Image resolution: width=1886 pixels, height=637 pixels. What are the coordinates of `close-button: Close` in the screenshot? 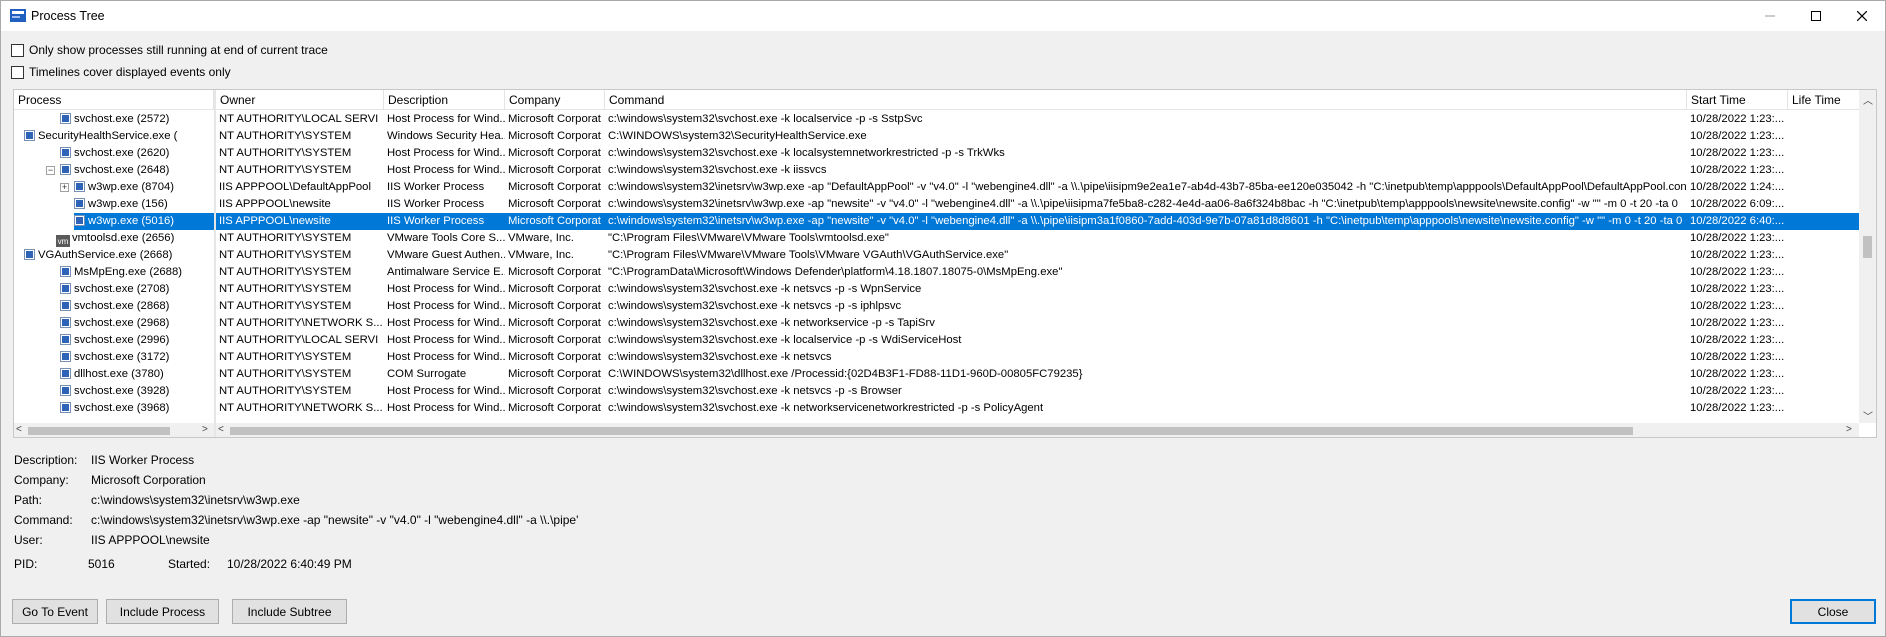 It's located at (1833, 611).